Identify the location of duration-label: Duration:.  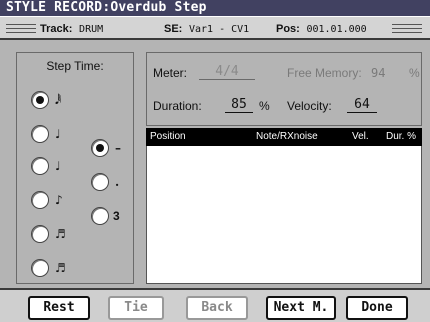
(177, 106).